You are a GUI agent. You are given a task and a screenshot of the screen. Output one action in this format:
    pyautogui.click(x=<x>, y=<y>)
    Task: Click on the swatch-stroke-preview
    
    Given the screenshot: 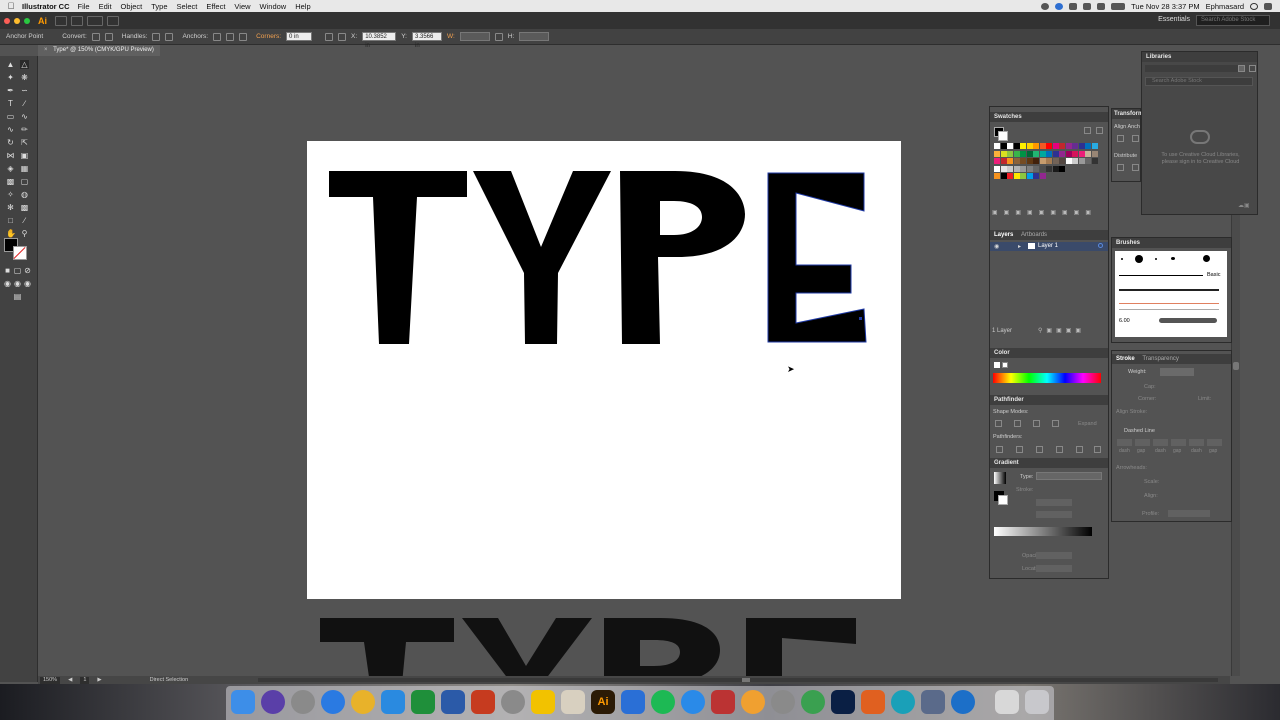 What is the action you would take?
    pyautogui.click(x=1003, y=136)
    